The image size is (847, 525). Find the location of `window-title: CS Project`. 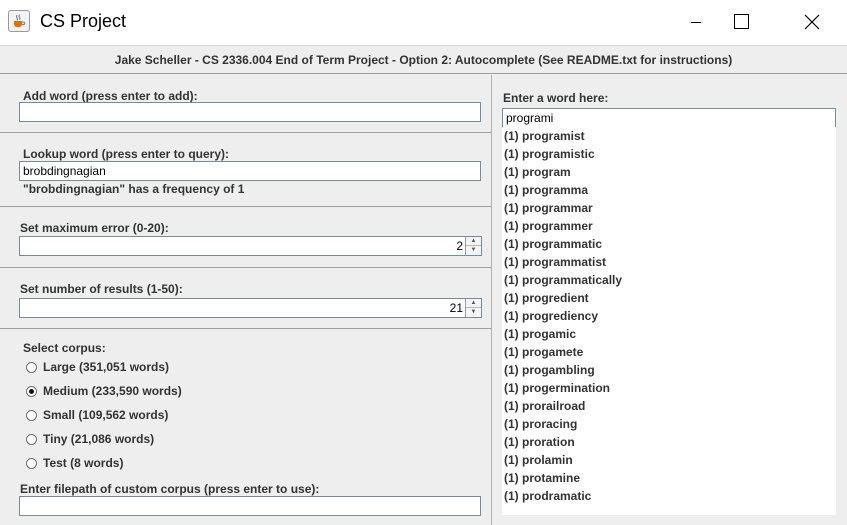

window-title: CS Project is located at coordinates (83, 21).